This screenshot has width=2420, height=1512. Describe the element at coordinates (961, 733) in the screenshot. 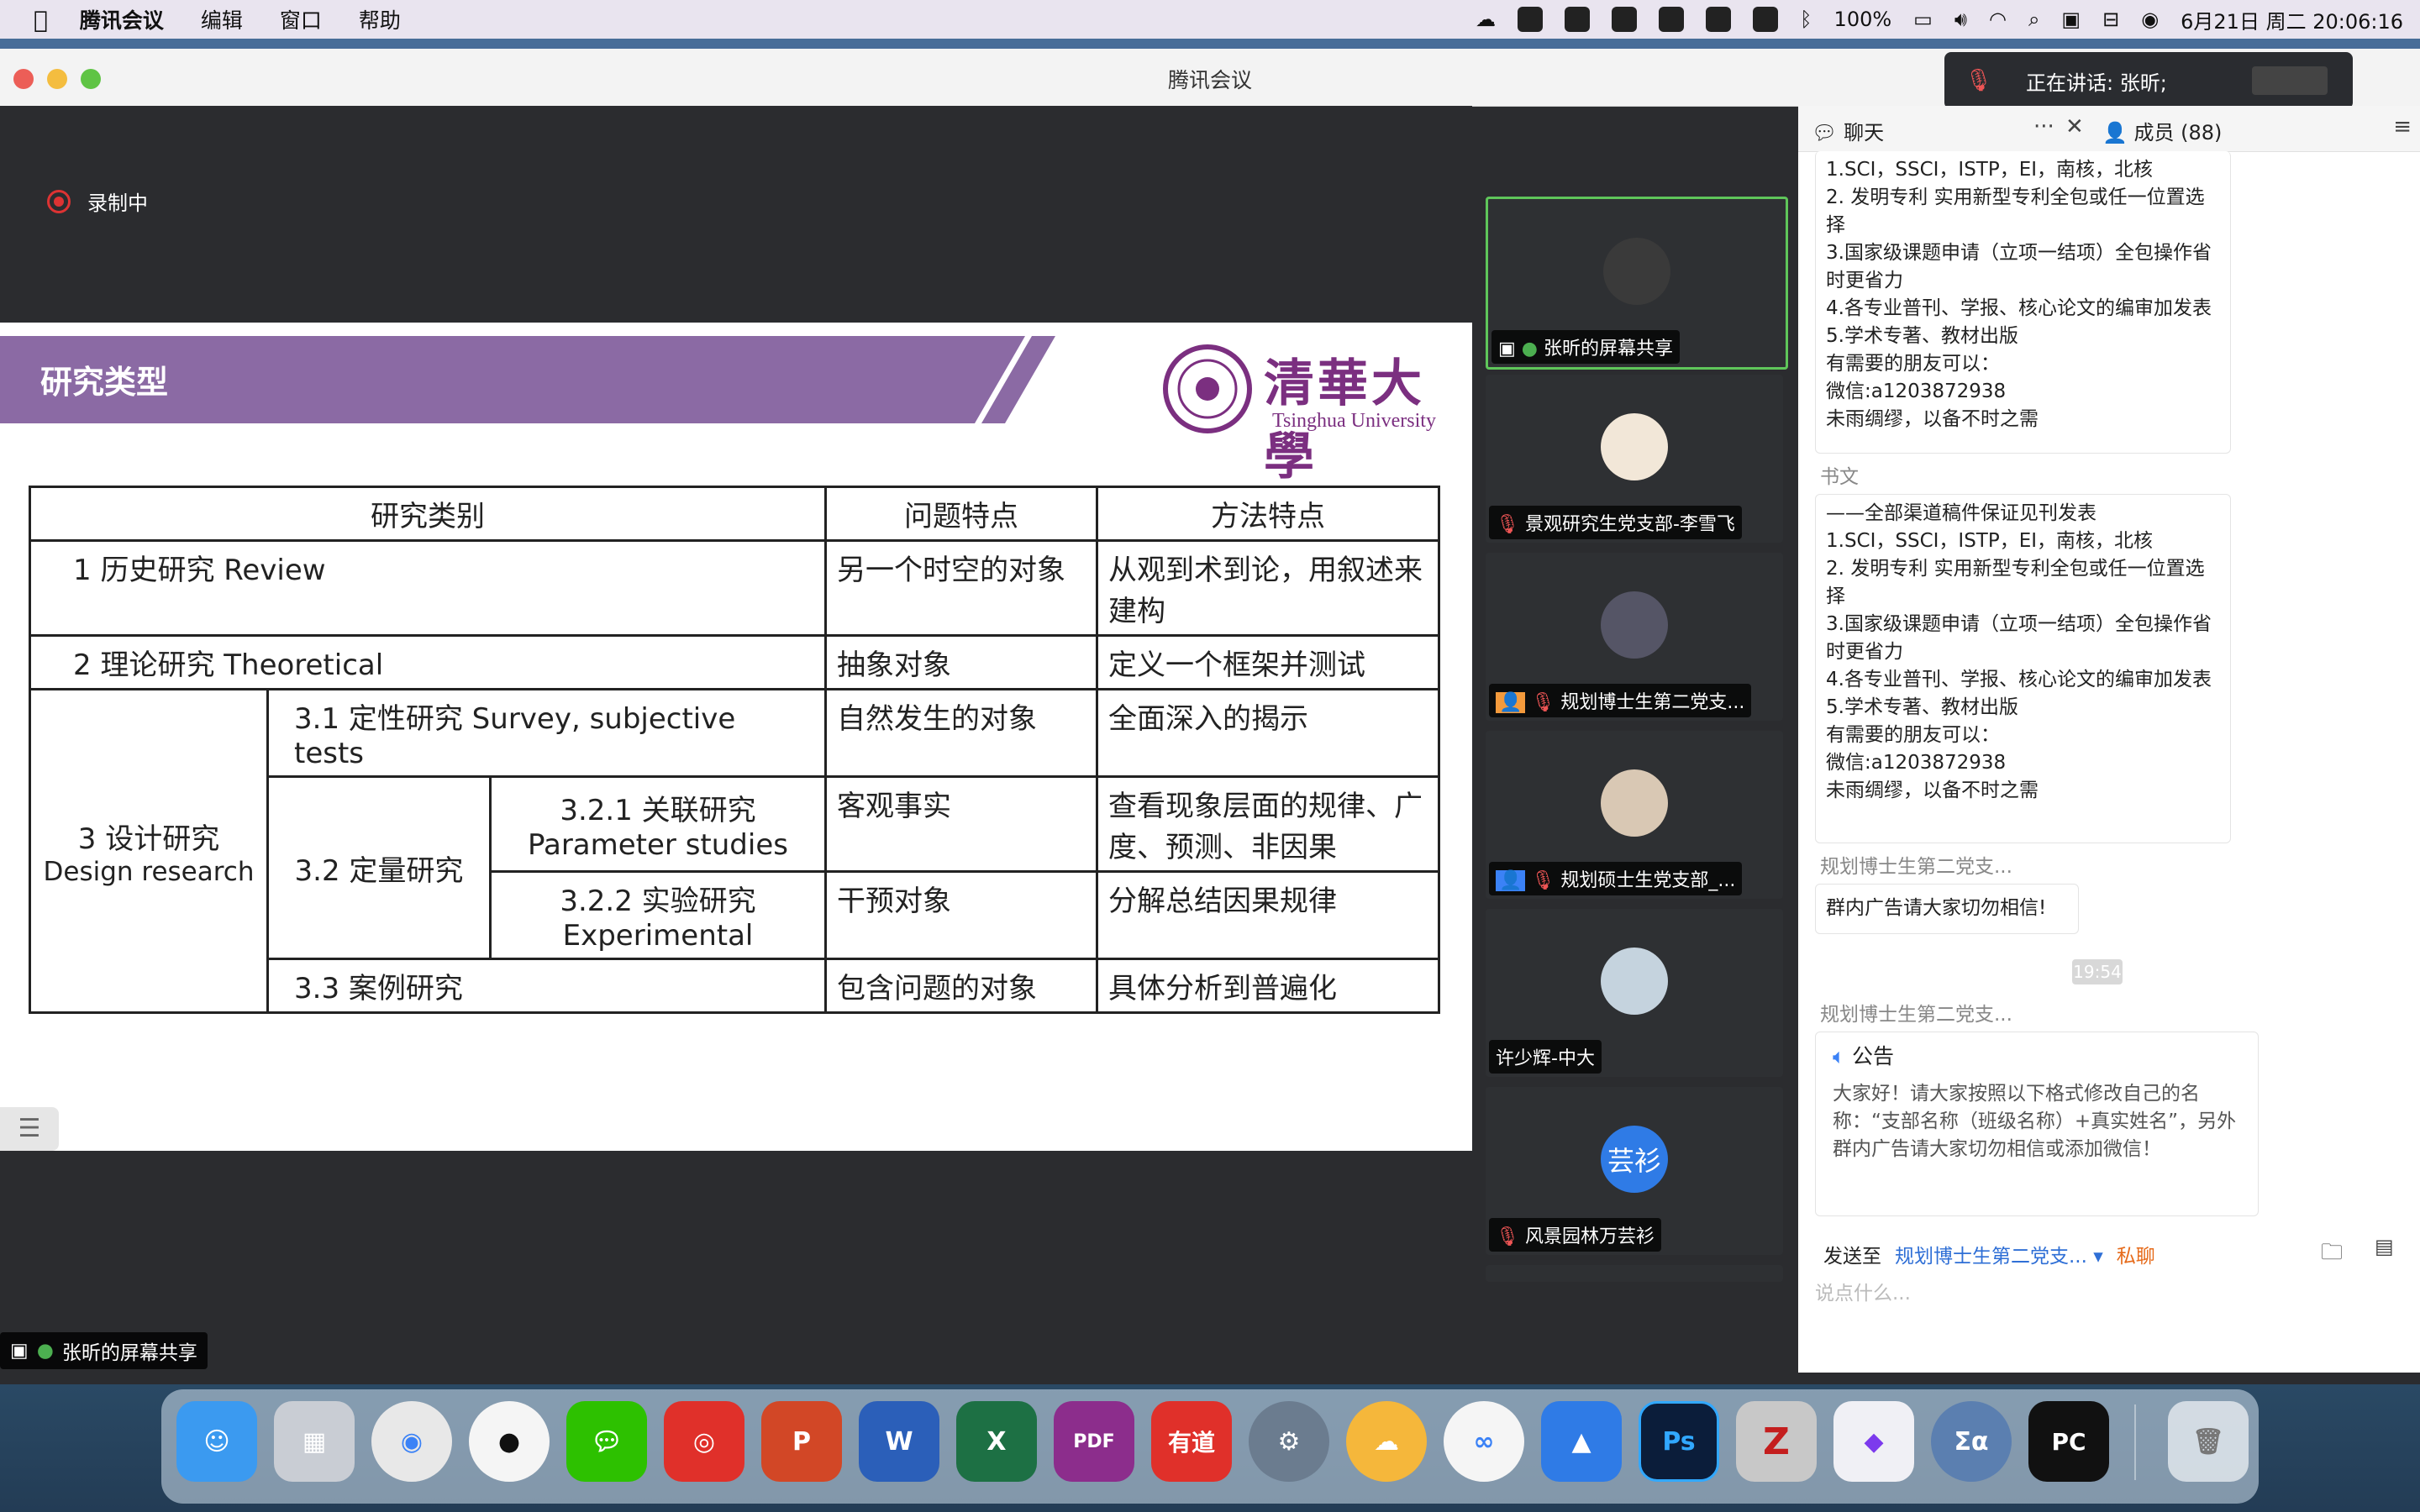

I see `table-cell: 自然发生的对象` at that location.